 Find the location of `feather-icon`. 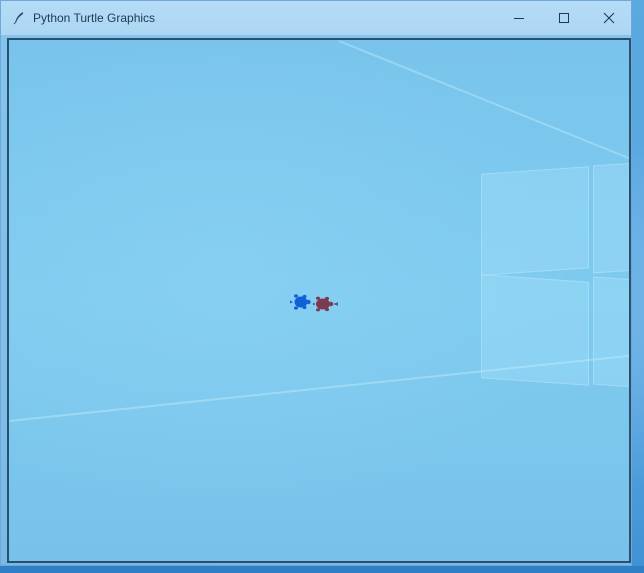

feather-icon is located at coordinates (19, 18).